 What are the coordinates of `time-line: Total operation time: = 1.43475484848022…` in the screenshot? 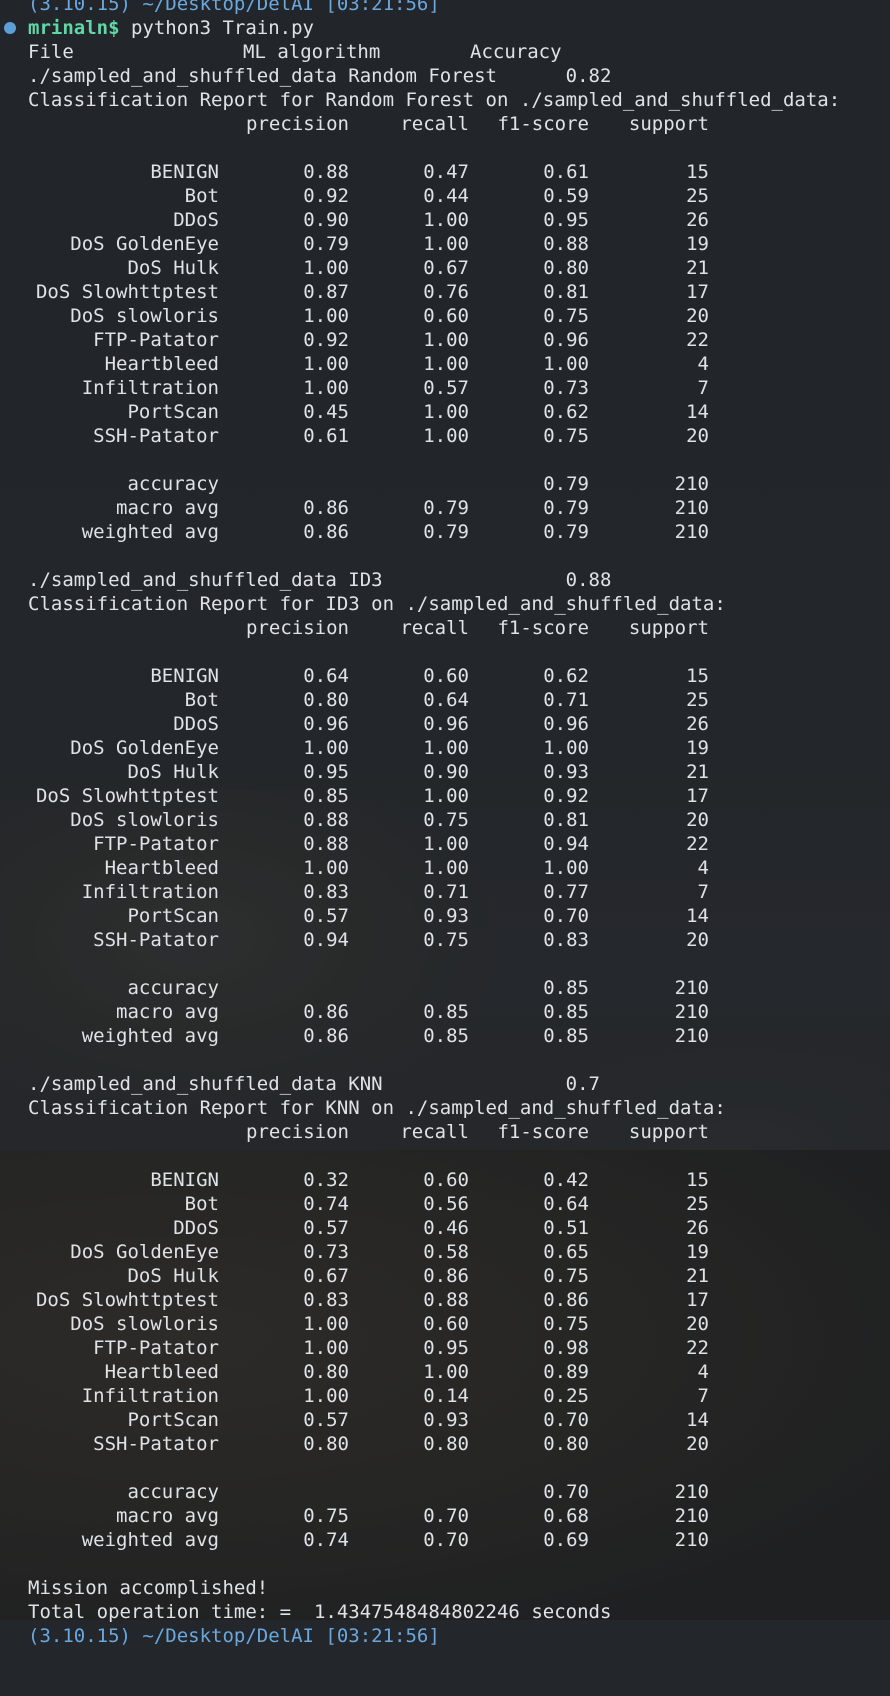 It's located at (445, 1612).